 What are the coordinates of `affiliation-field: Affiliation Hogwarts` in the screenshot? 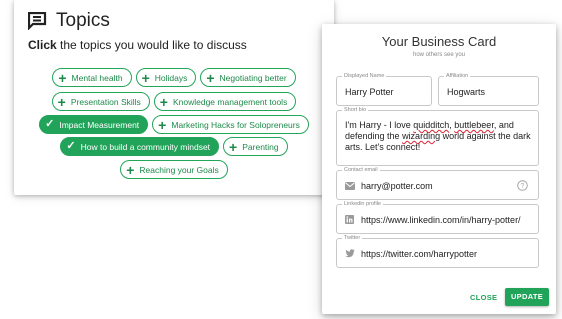 It's located at (488, 89).